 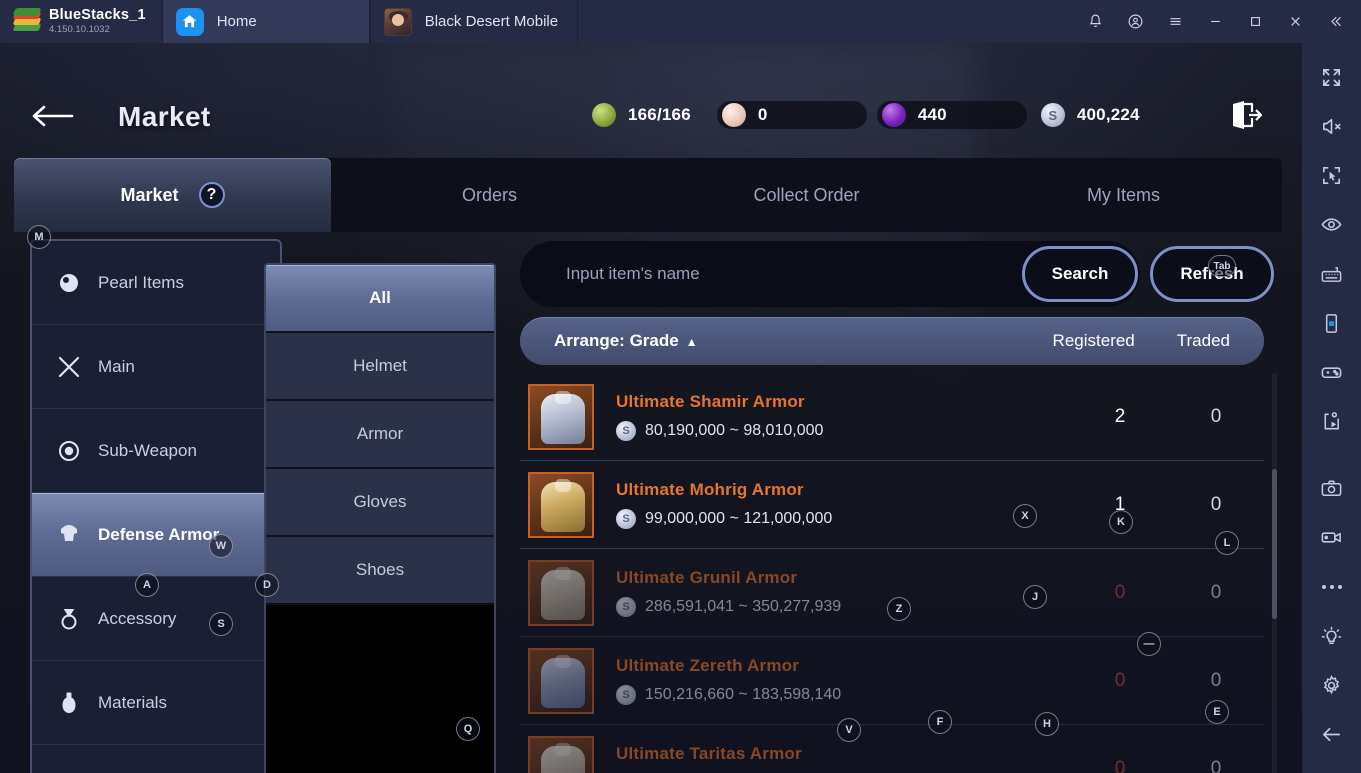 What do you see at coordinates (616, 340) in the screenshot?
I see `sort-label: Arrange: Grade` at bounding box center [616, 340].